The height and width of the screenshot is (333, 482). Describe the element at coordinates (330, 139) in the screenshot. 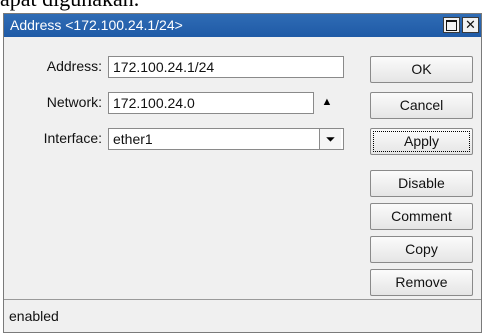

I see `dropdown-arrow-icon: ⏷` at that location.